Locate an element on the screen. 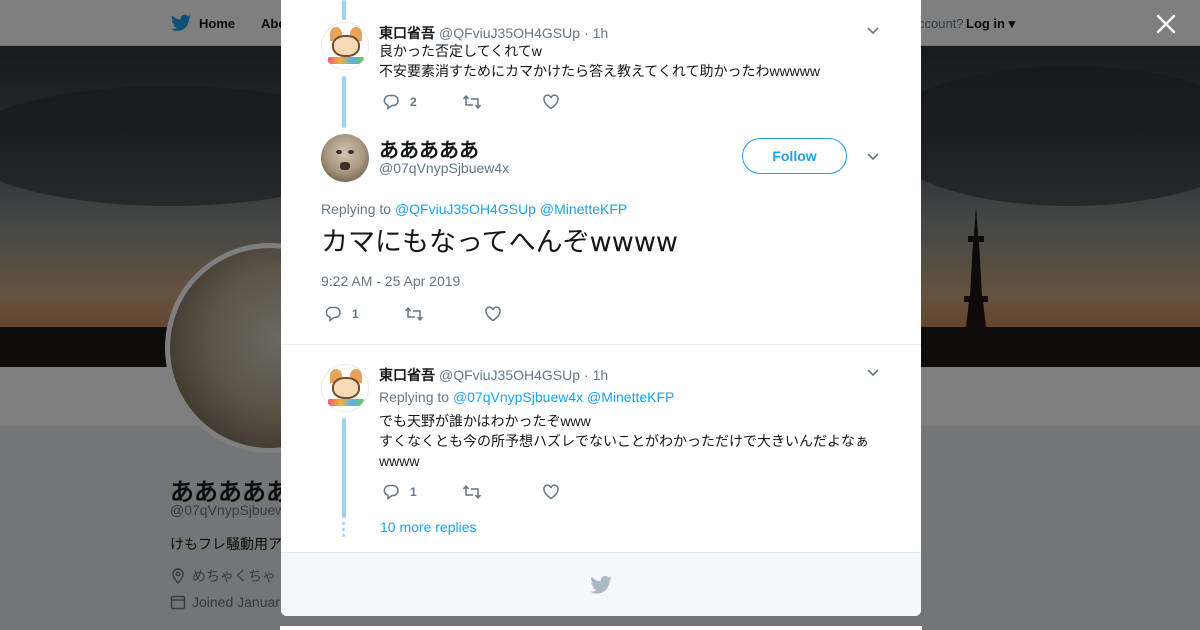 Image resolution: width=1200 pixels, height=630 pixels. divider is located at coordinates (601, 344).